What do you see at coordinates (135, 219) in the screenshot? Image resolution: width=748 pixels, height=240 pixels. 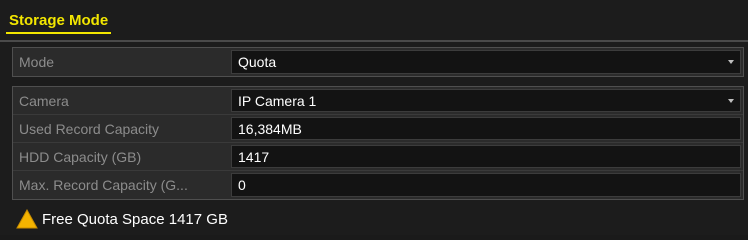 I see `free-quota-space-text: Free Quota Space 1417 GB` at bounding box center [135, 219].